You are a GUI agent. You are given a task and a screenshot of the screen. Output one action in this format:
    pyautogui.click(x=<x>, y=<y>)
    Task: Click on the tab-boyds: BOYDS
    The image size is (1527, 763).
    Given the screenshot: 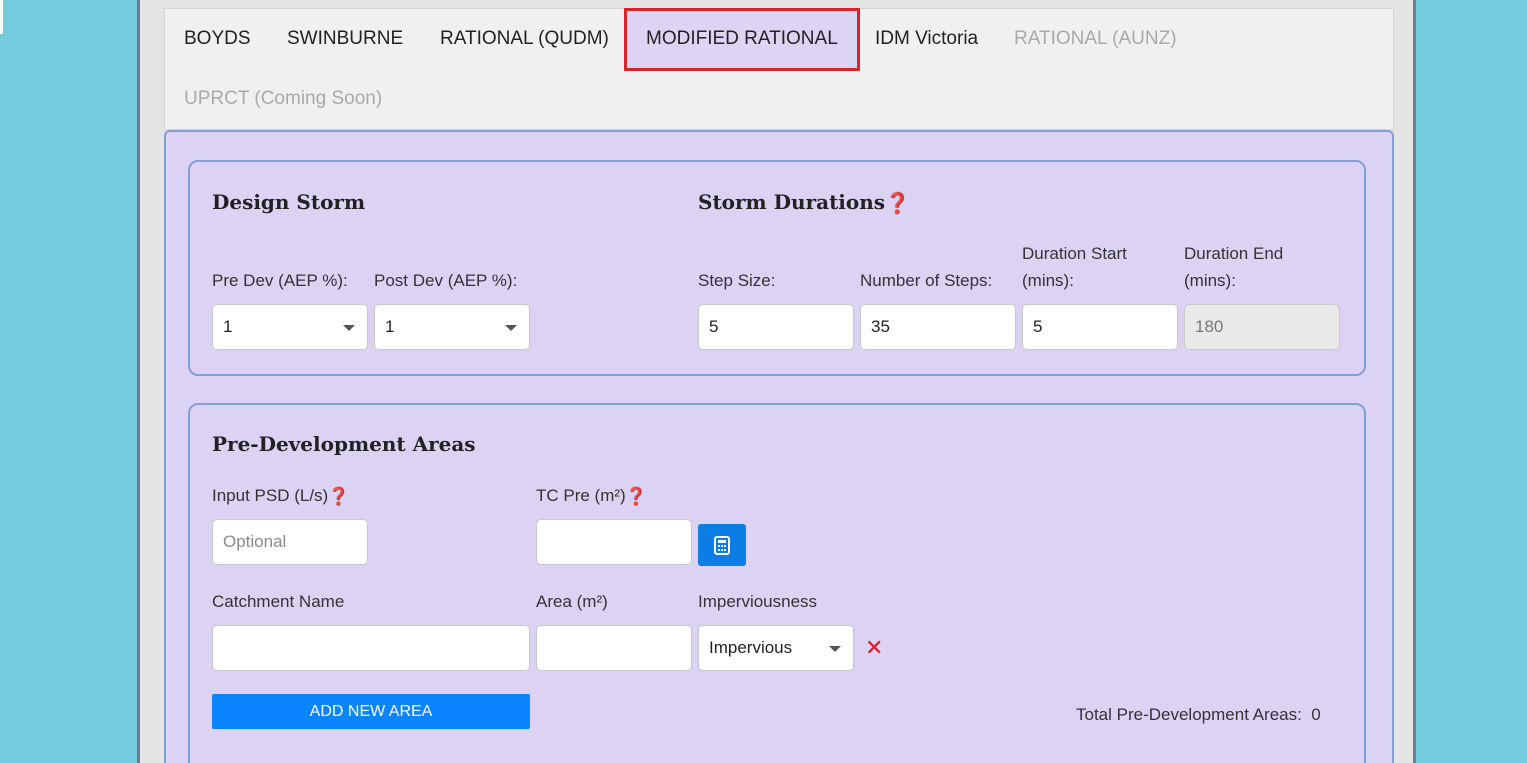 What is the action you would take?
    pyautogui.click(x=217, y=39)
    